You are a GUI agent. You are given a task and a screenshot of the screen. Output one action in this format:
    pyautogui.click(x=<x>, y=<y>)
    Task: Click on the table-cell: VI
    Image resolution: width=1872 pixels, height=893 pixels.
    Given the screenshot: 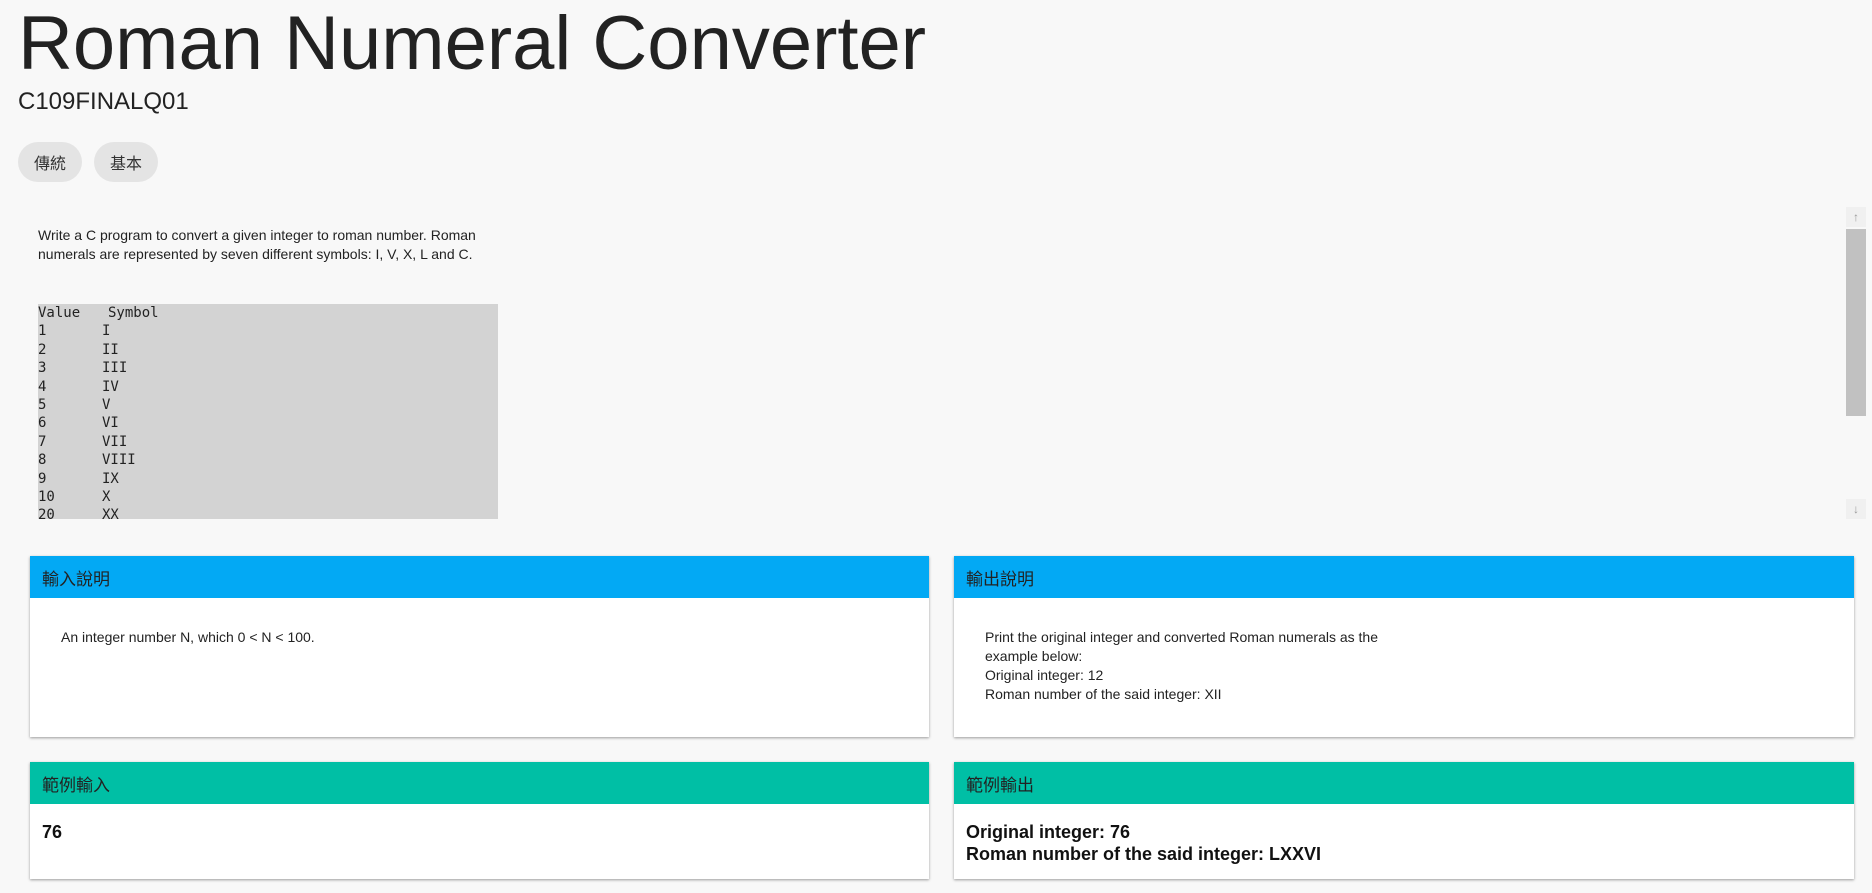 What is the action you would take?
    pyautogui.click(x=110, y=423)
    